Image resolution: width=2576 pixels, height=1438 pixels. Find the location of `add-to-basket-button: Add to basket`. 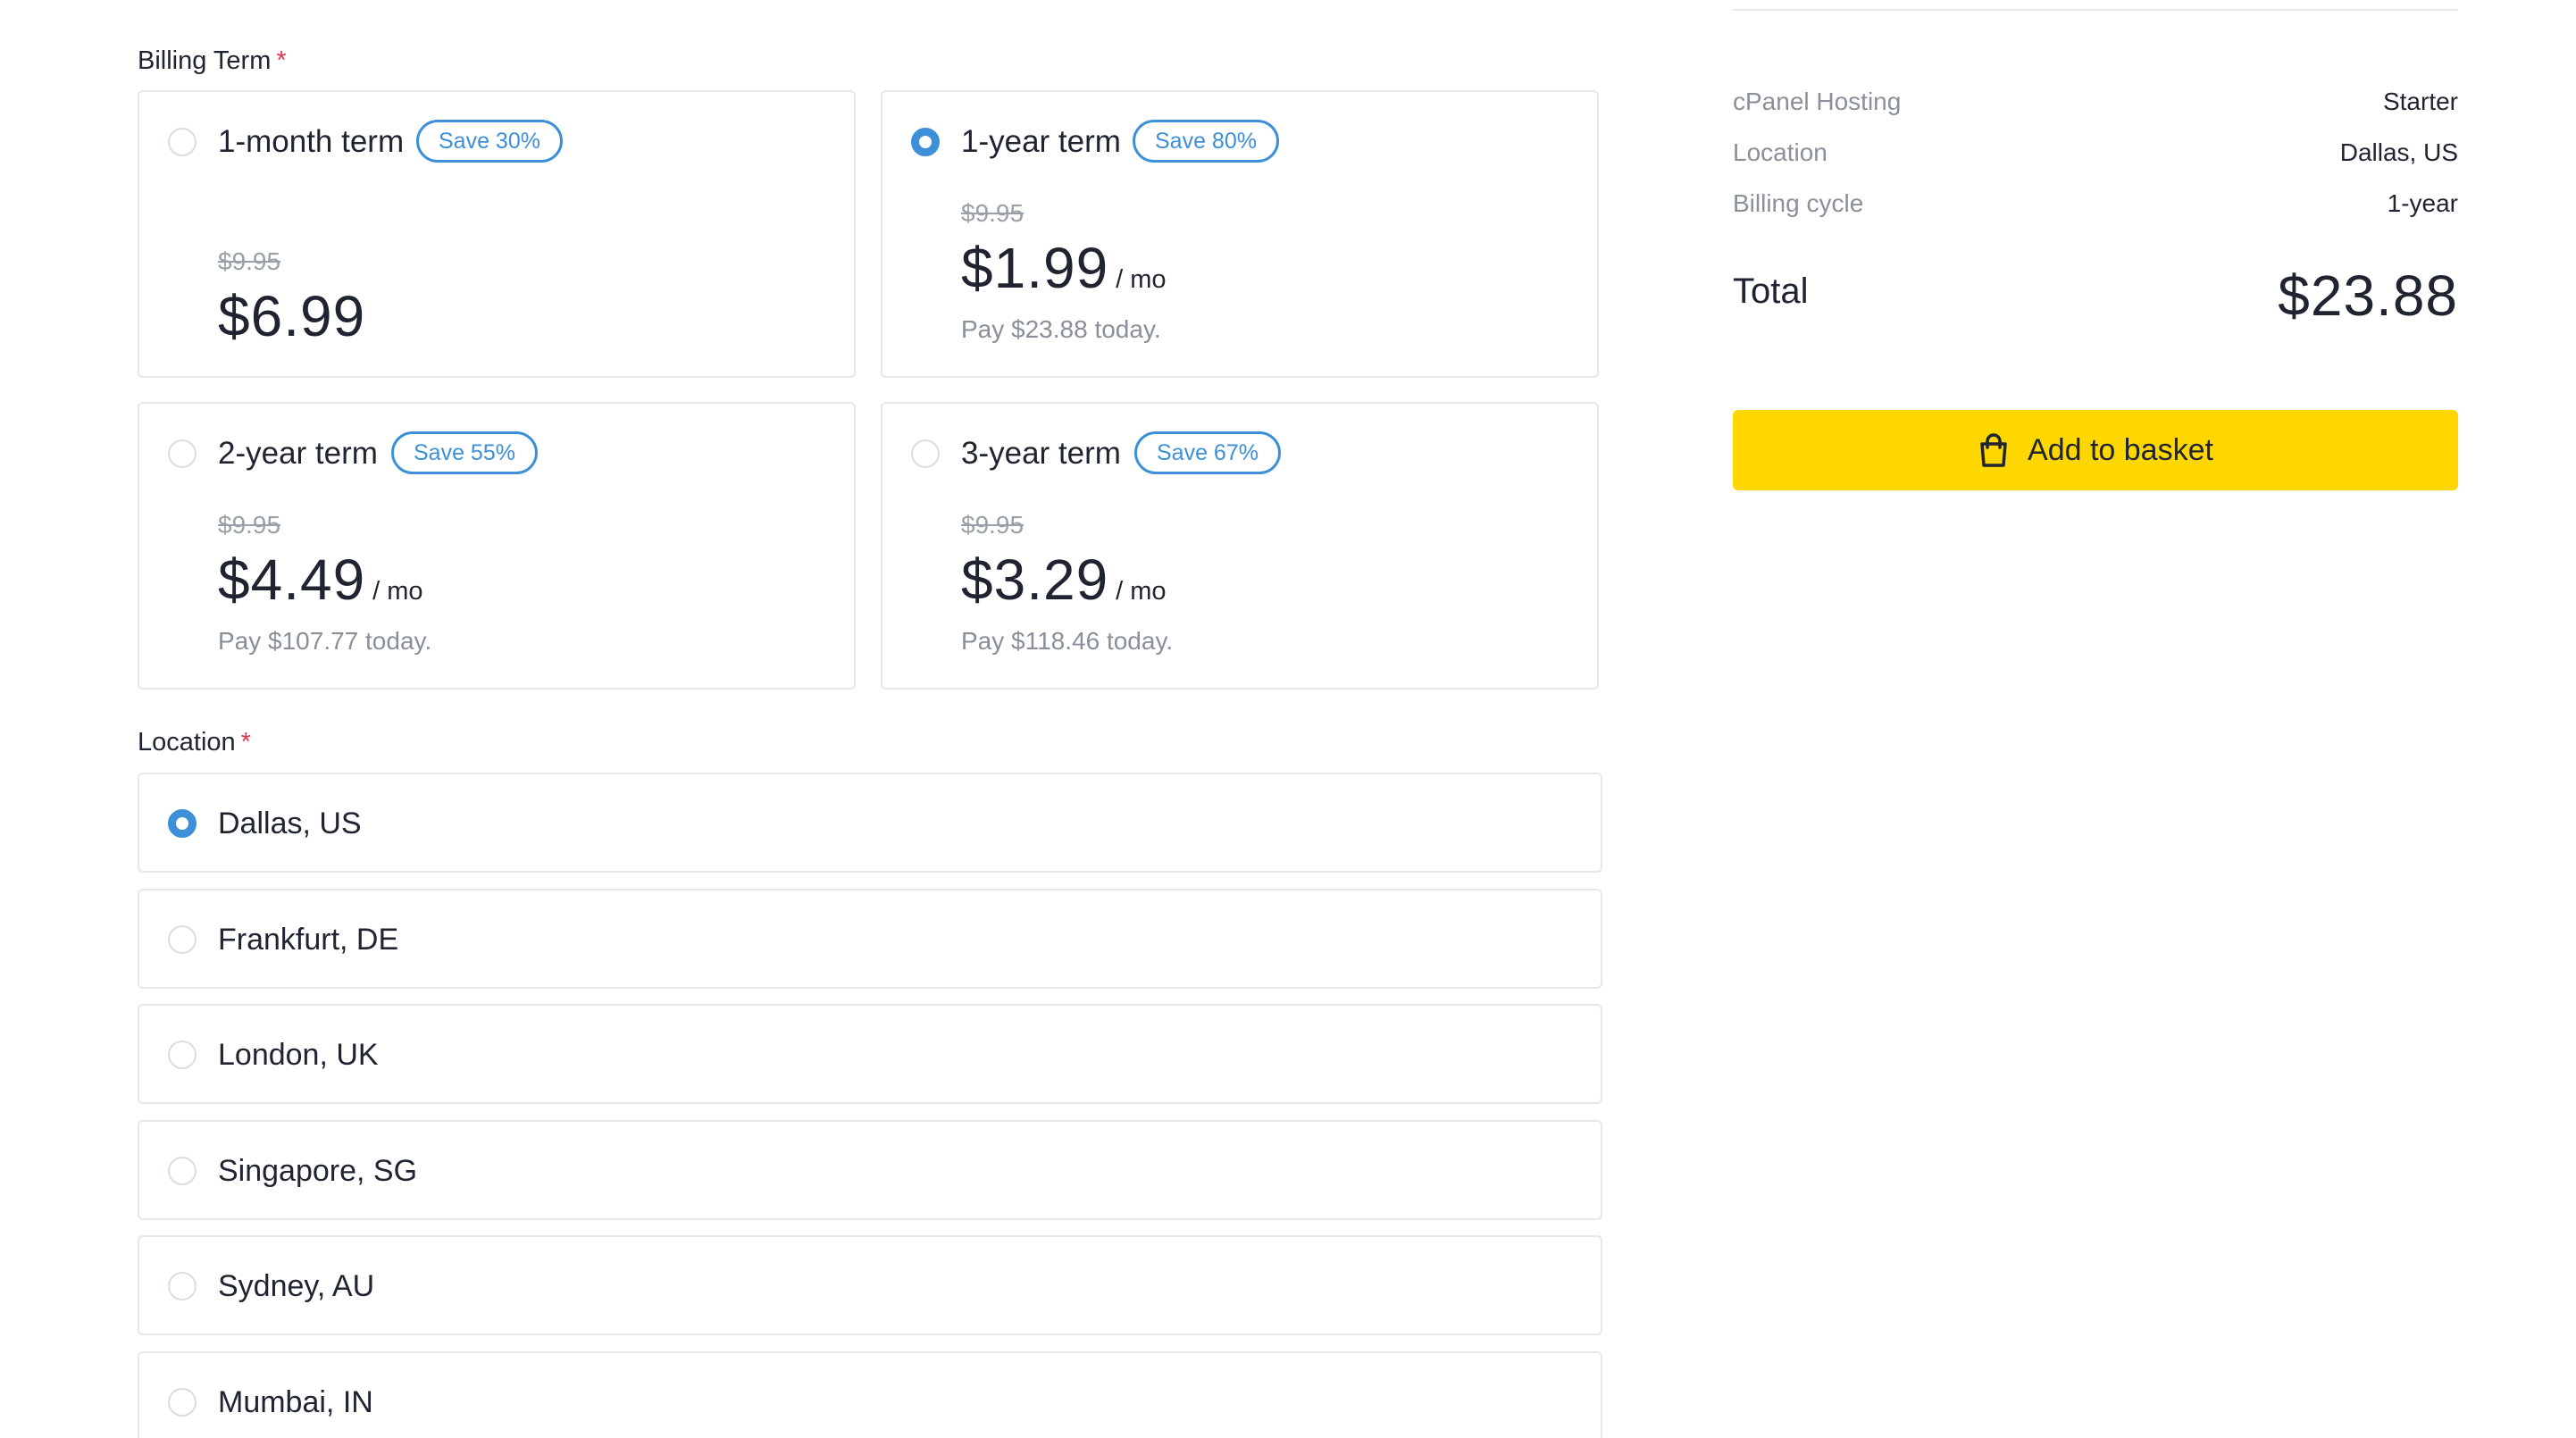

add-to-basket-button: Add to basket is located at coordinates (2096, 450).